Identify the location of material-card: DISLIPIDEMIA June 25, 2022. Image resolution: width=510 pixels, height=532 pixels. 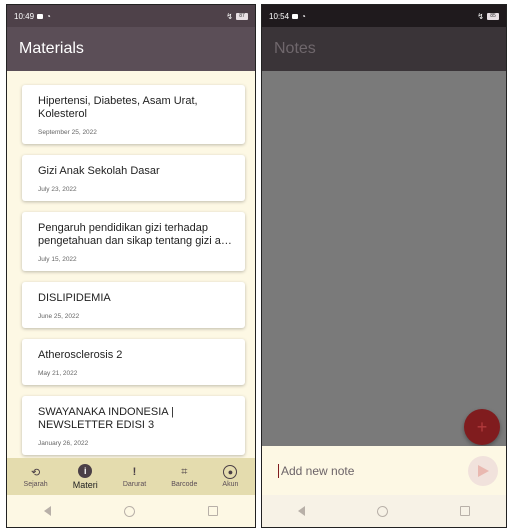
(133, 305).